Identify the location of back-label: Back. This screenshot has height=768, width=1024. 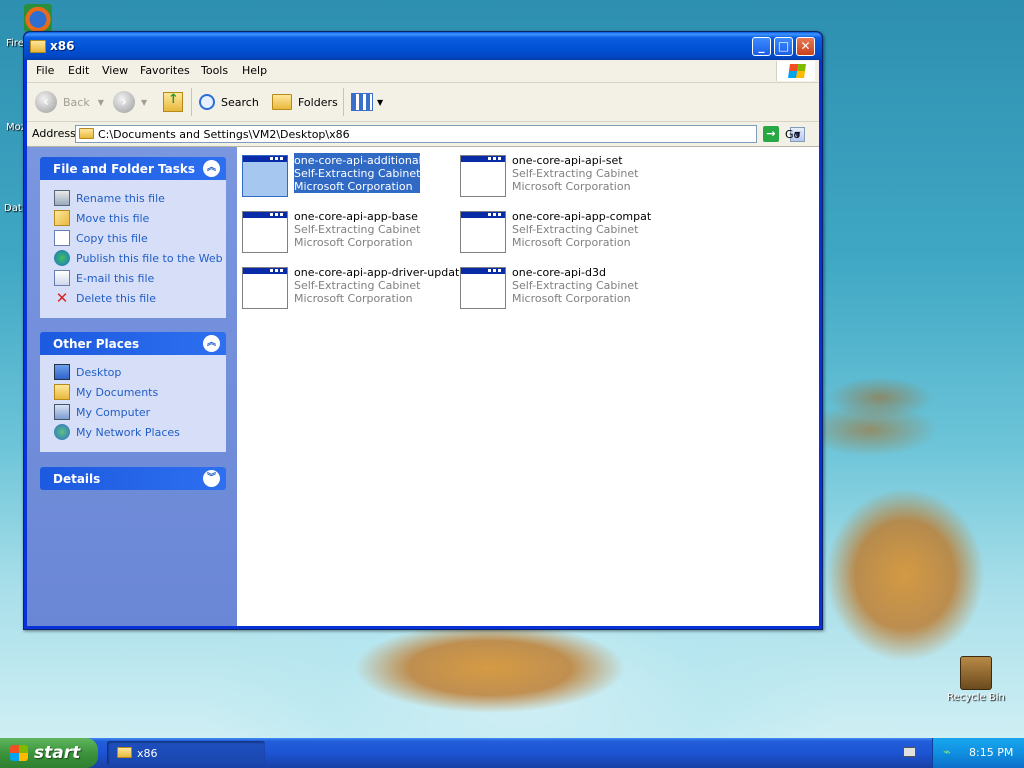
(76, 102).